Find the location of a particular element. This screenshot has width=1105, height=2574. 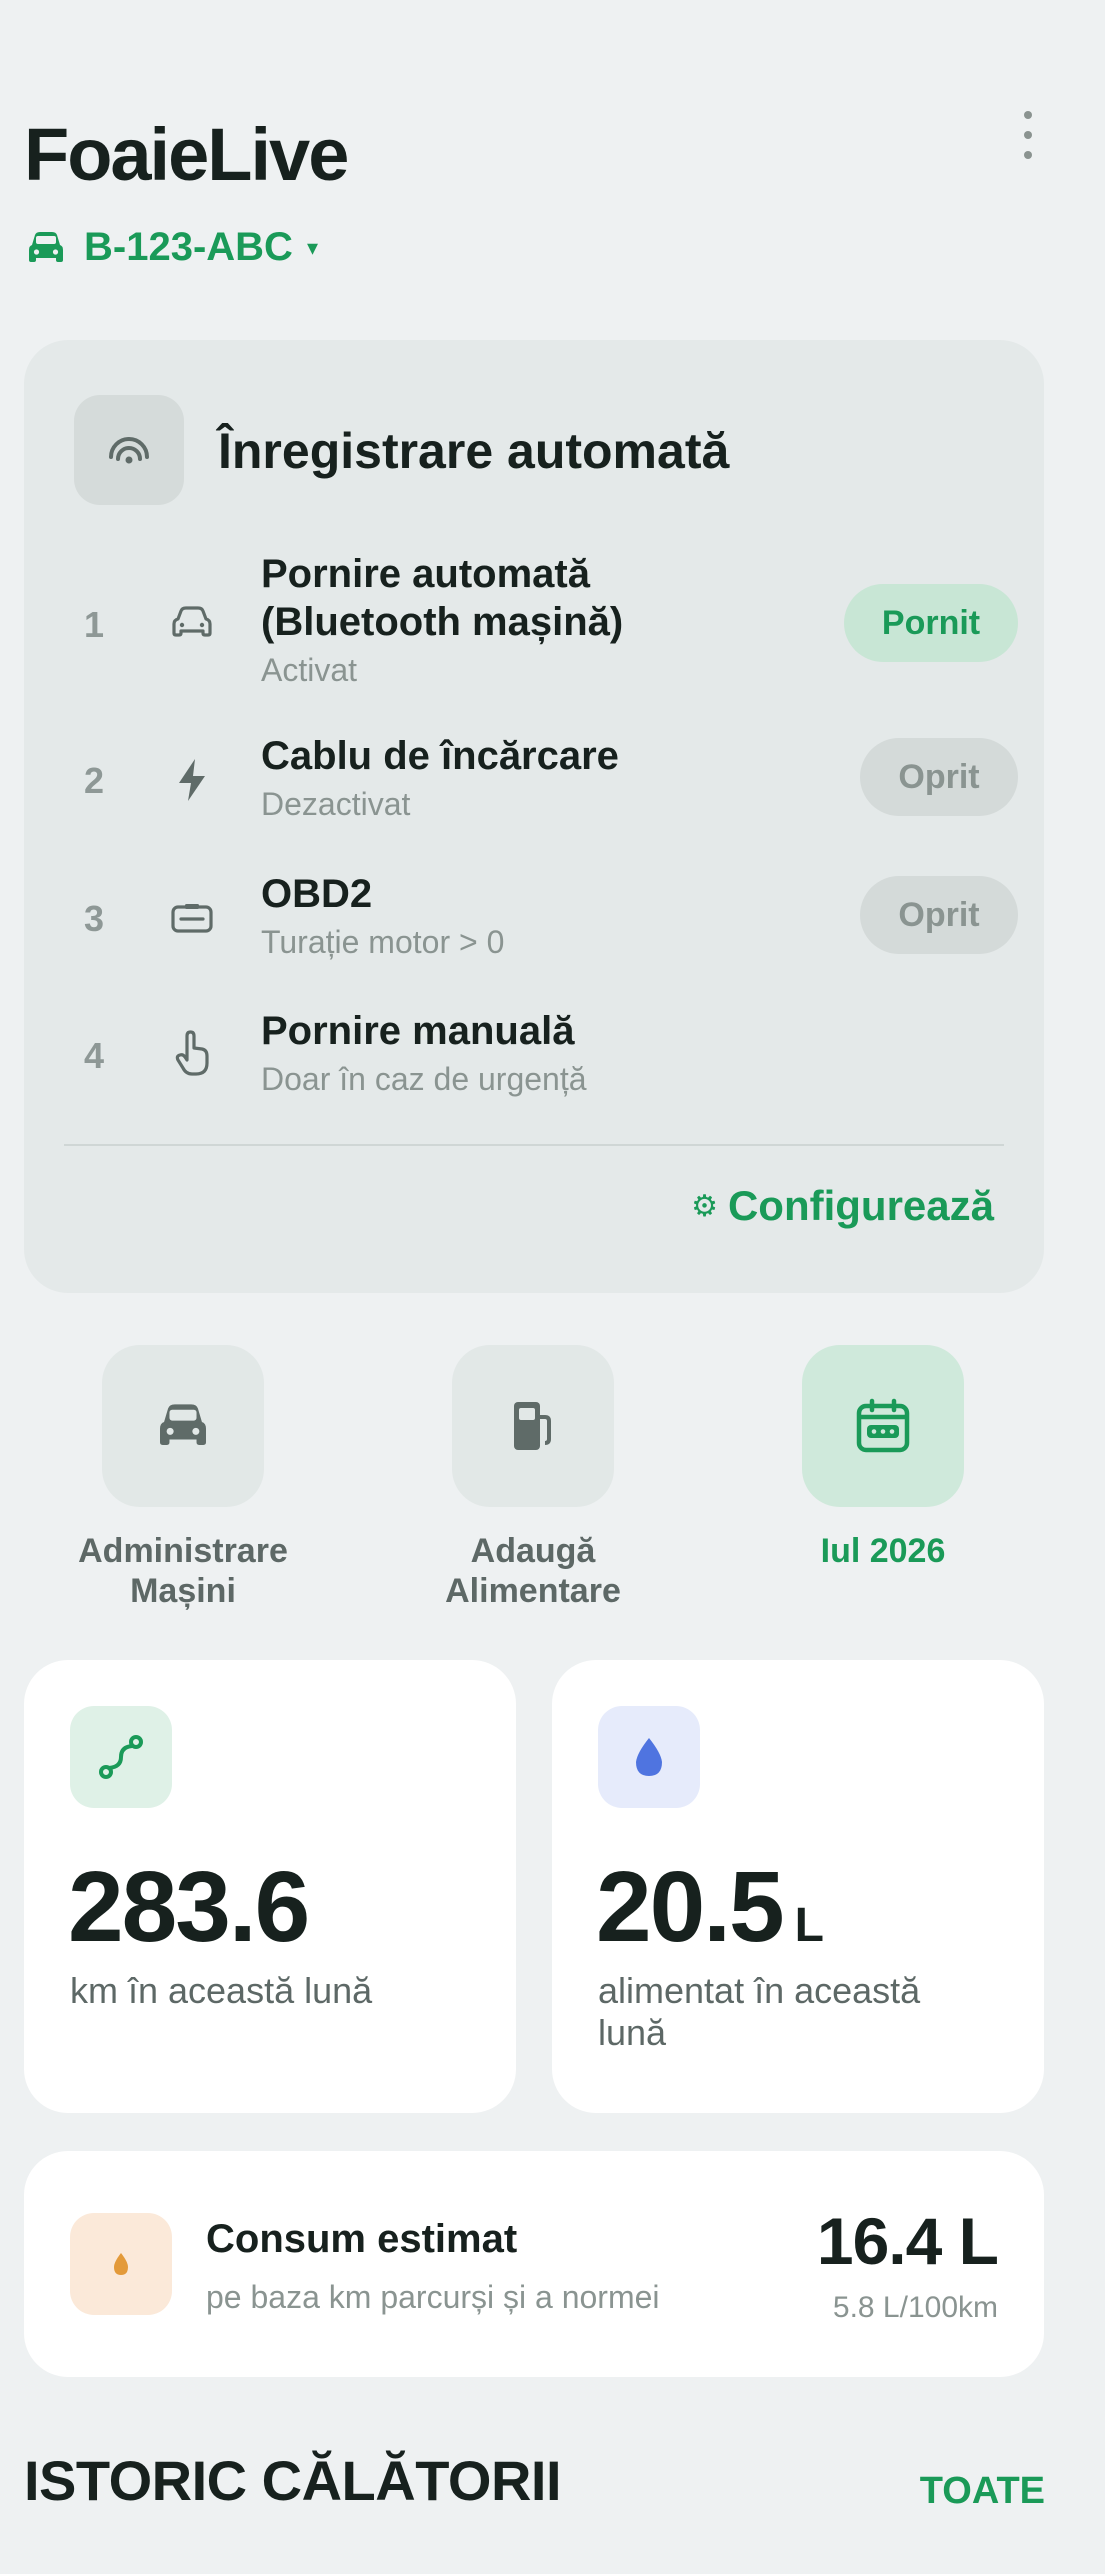

qa-label-line2: Mașini is located at coordinates (183, 1591).